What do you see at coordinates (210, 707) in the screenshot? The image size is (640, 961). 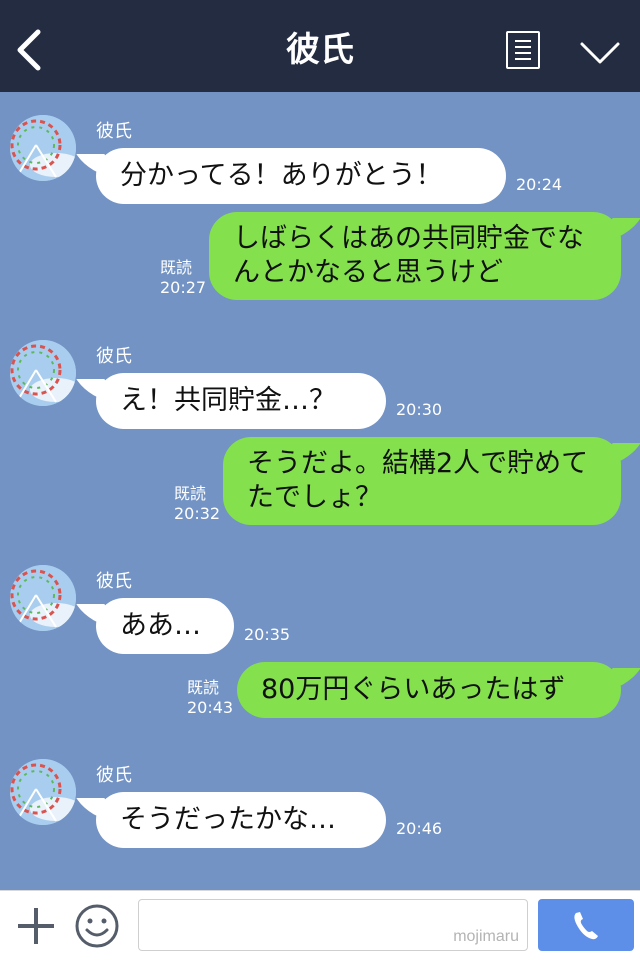 I see `message-time: 20:43` at bounding box center [210, 707].